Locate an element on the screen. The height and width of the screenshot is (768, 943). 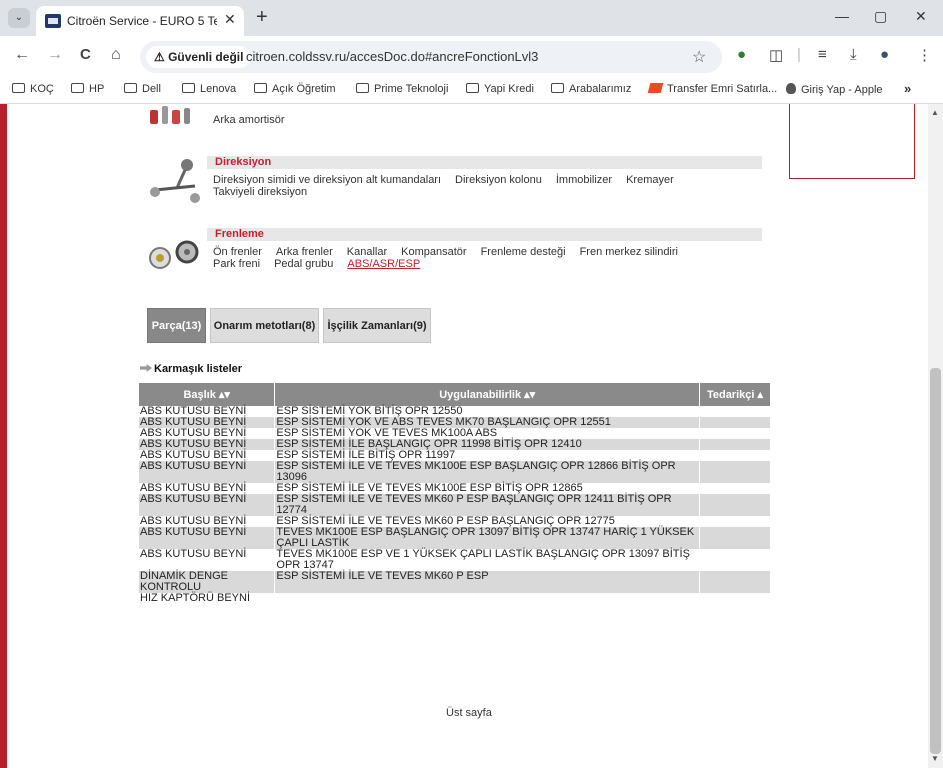
link-kompansator: Kompansatör is located at coordinates (433, 252).